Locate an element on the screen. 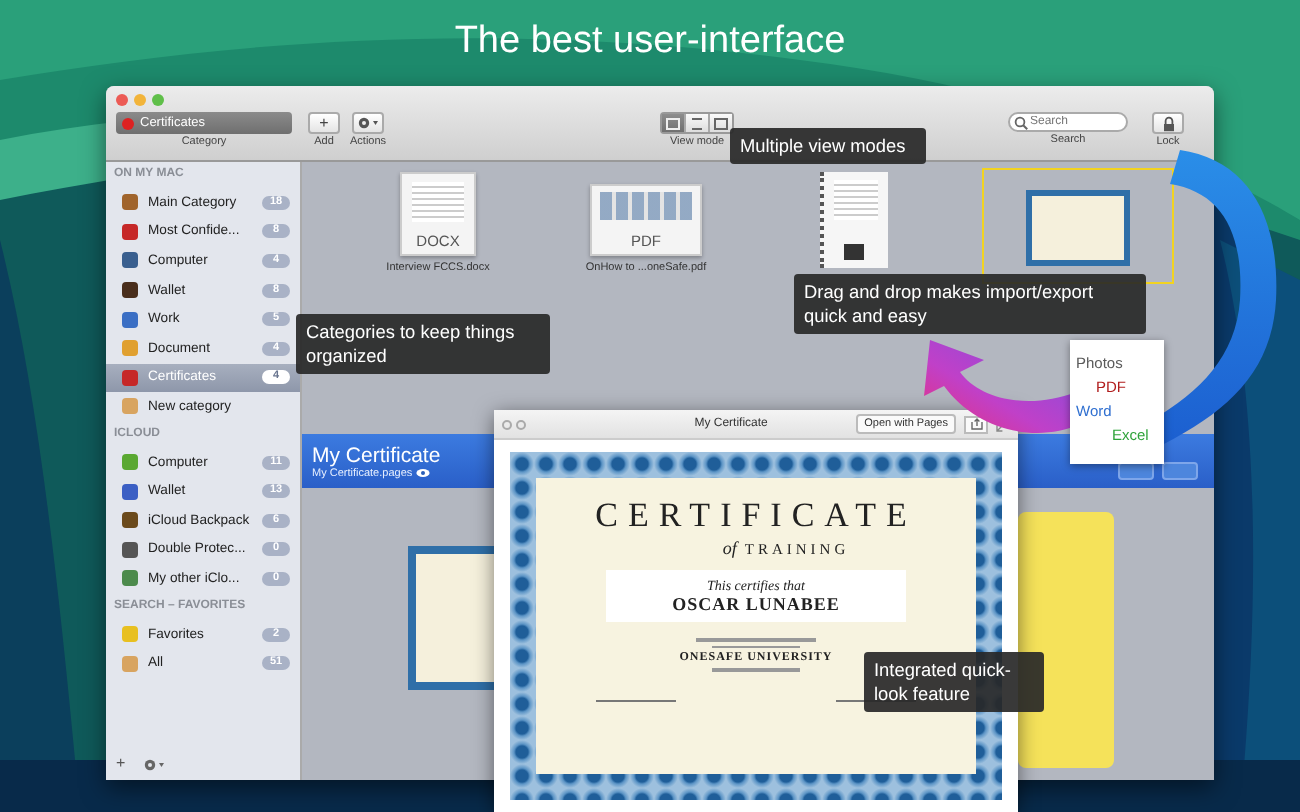 The width and height of the screenshot is (1300, 812). eye-icon is located at coordinates (423, 473).